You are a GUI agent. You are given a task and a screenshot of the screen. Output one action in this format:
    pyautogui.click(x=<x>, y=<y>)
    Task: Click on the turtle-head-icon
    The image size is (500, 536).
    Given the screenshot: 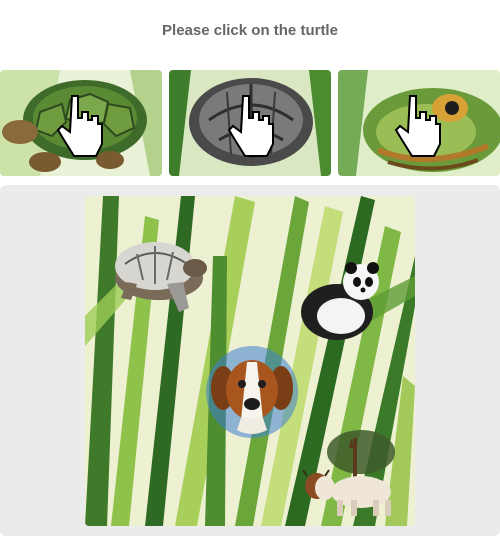 What is the action you would take?
    pyautogui.click(x=419, y=123)
    